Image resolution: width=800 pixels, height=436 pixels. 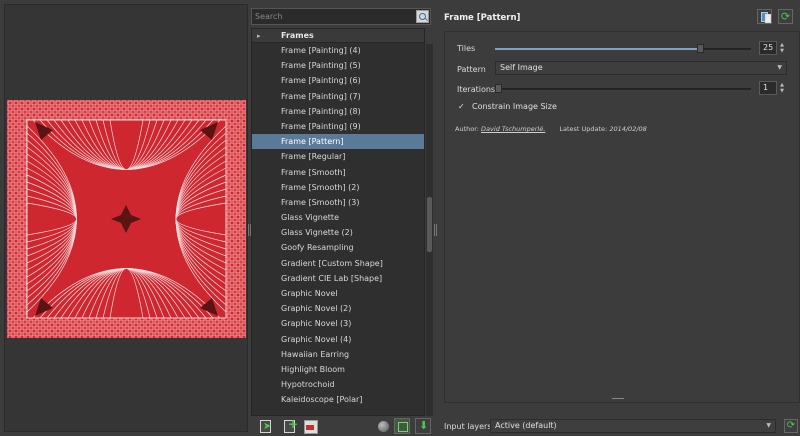 I want to click on list-item: Frame [Painting] (8), so click(x=338, y=111).